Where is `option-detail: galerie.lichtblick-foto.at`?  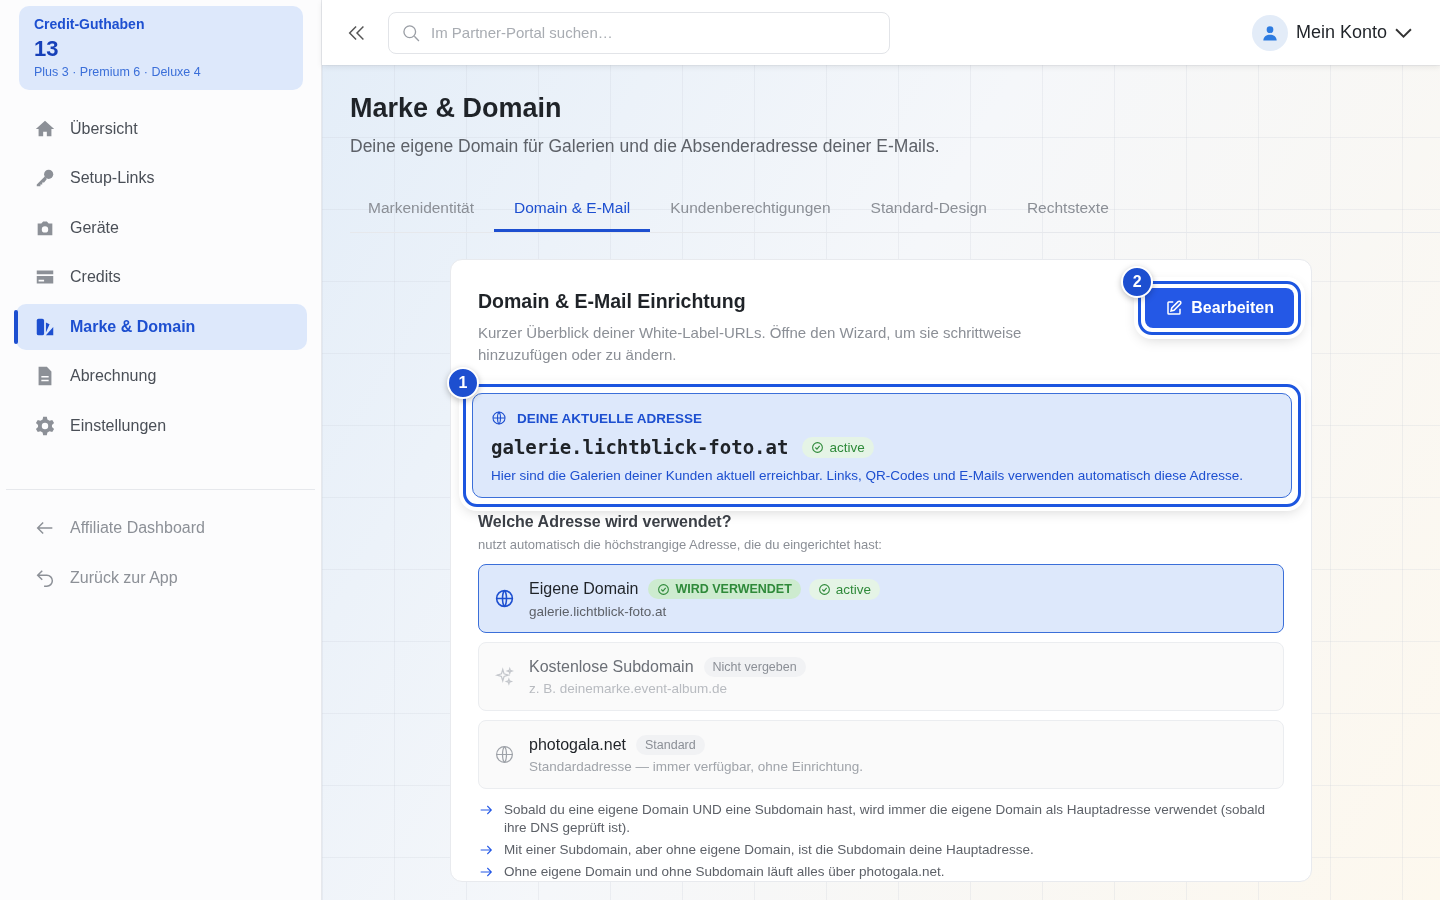
option-detail: galerie.lichtblick-foto.at is located at coordinates (598, 611).